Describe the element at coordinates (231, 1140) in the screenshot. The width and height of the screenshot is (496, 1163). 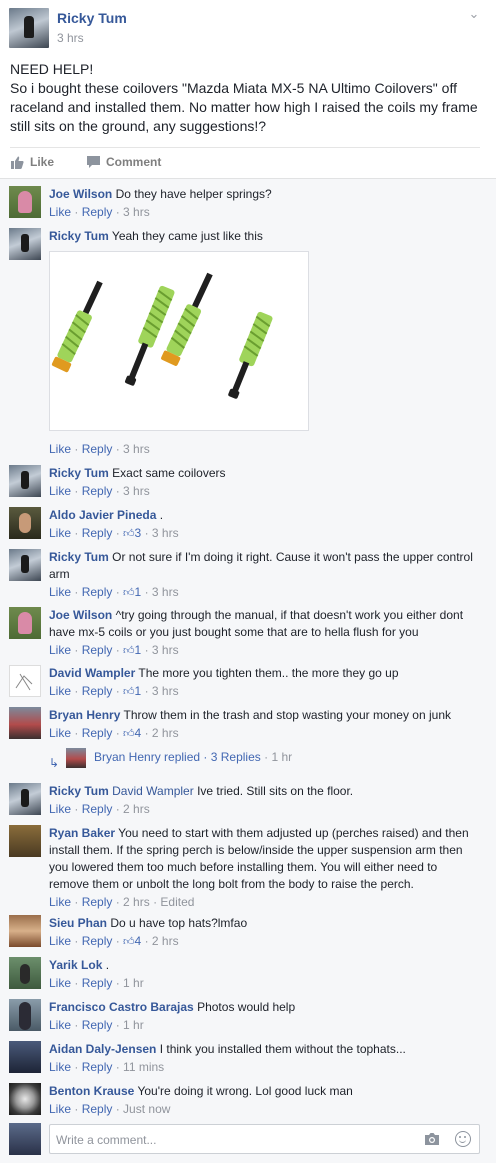
I see `comment-input` at that location.